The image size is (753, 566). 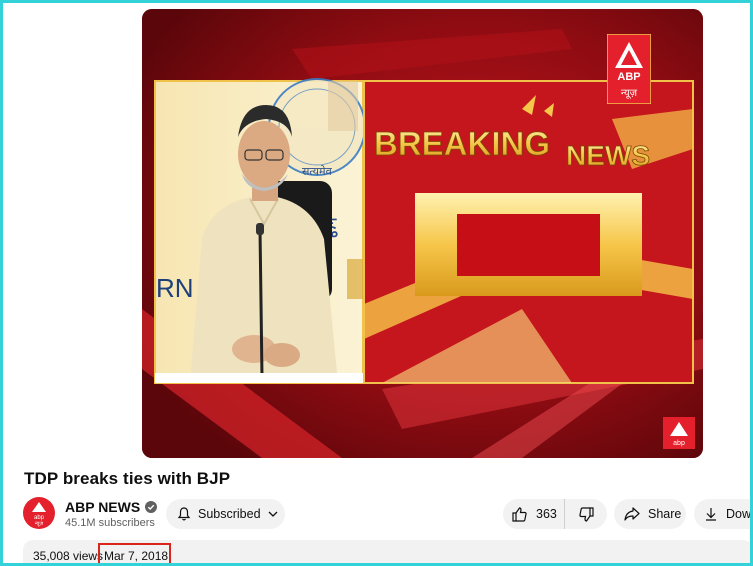 I want to click on thumbs-down-icon, so click(x=586, y=514).